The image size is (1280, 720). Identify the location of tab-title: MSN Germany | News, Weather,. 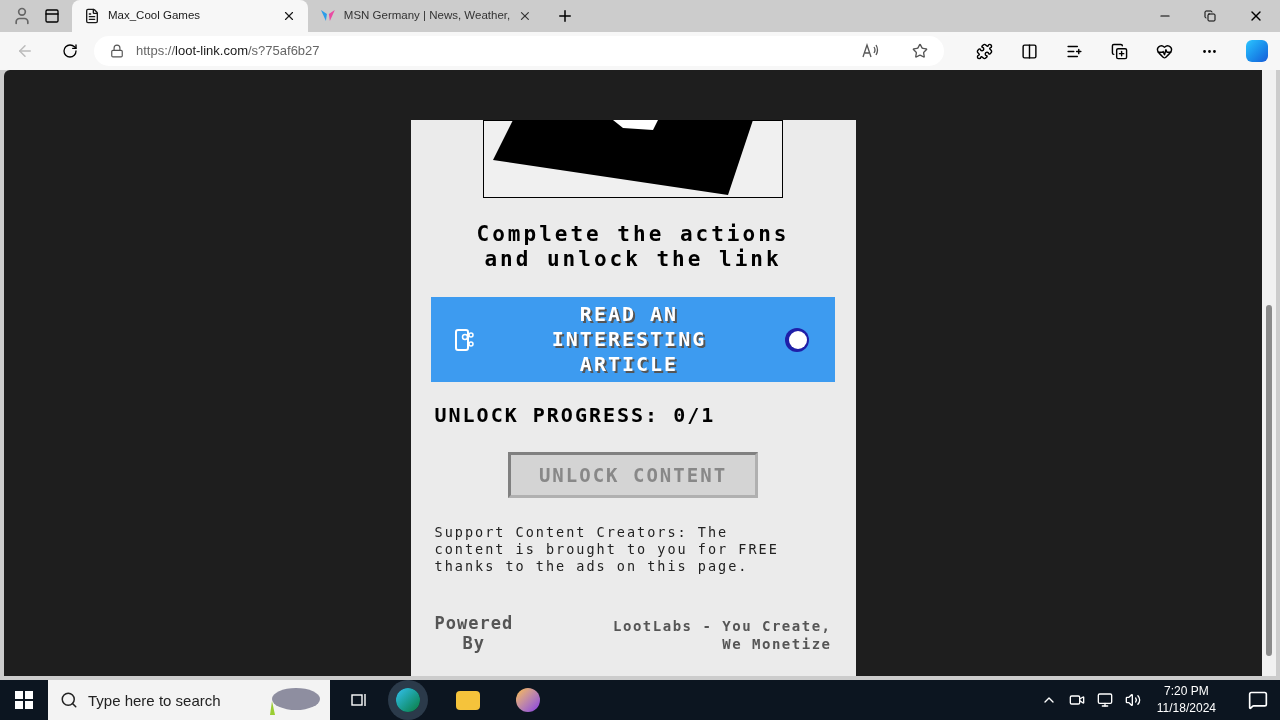
(427, 16).